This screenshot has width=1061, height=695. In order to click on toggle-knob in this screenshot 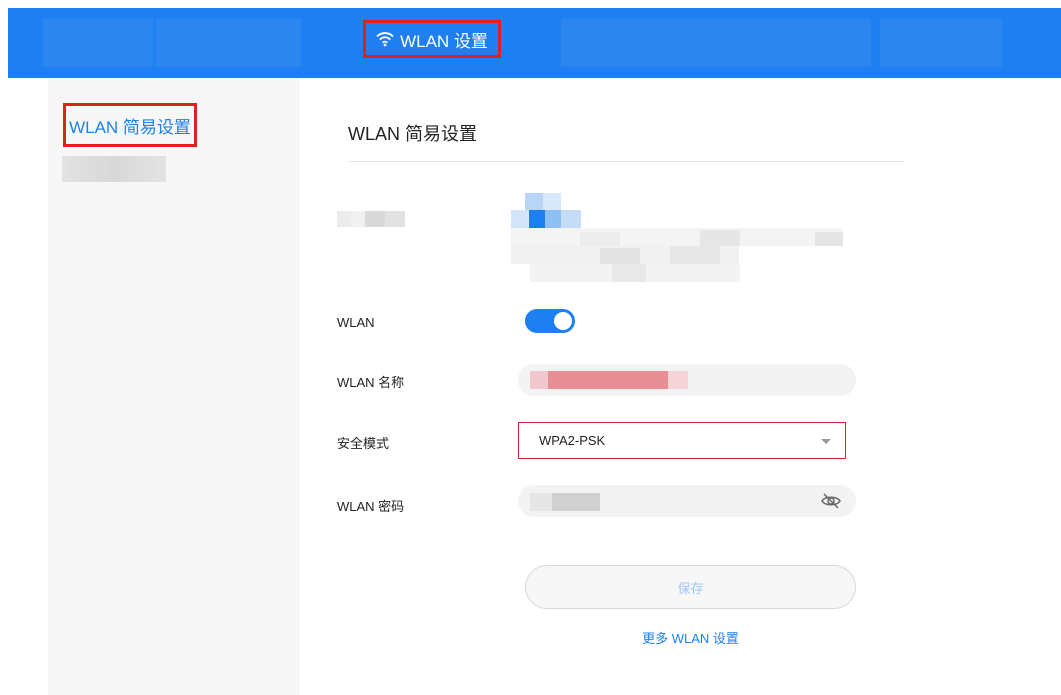, I will do `click(563, 321)`.